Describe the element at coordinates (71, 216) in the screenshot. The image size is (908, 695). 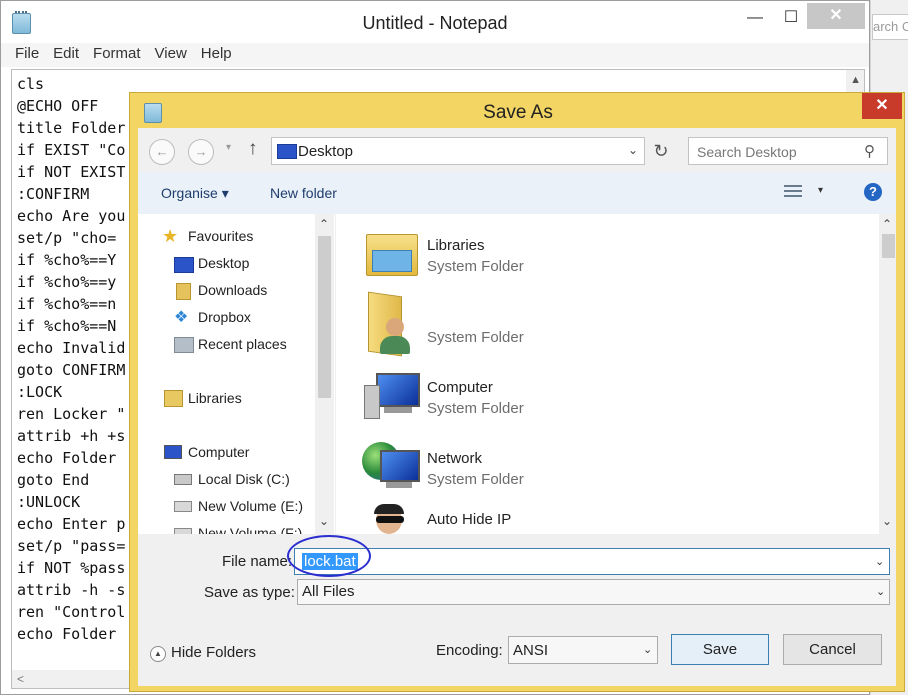
I see `text-line: echo Are you` at that location.